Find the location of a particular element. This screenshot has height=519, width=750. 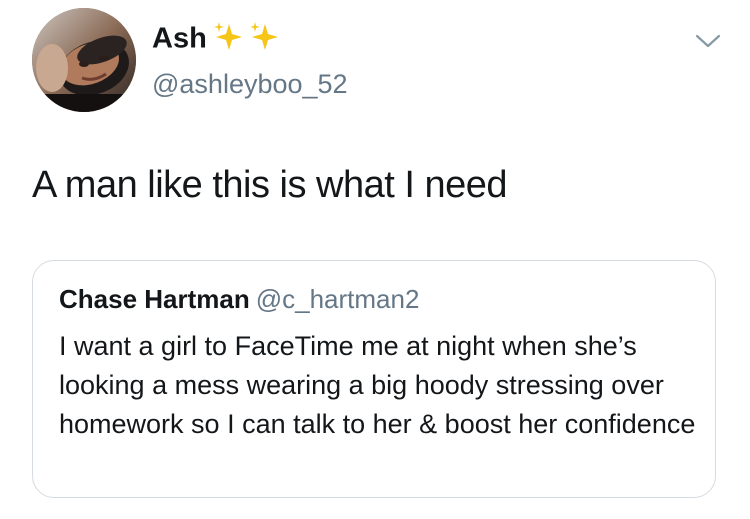

quoted-handle: @c_hartman2 is located at coordinates (337, 299).